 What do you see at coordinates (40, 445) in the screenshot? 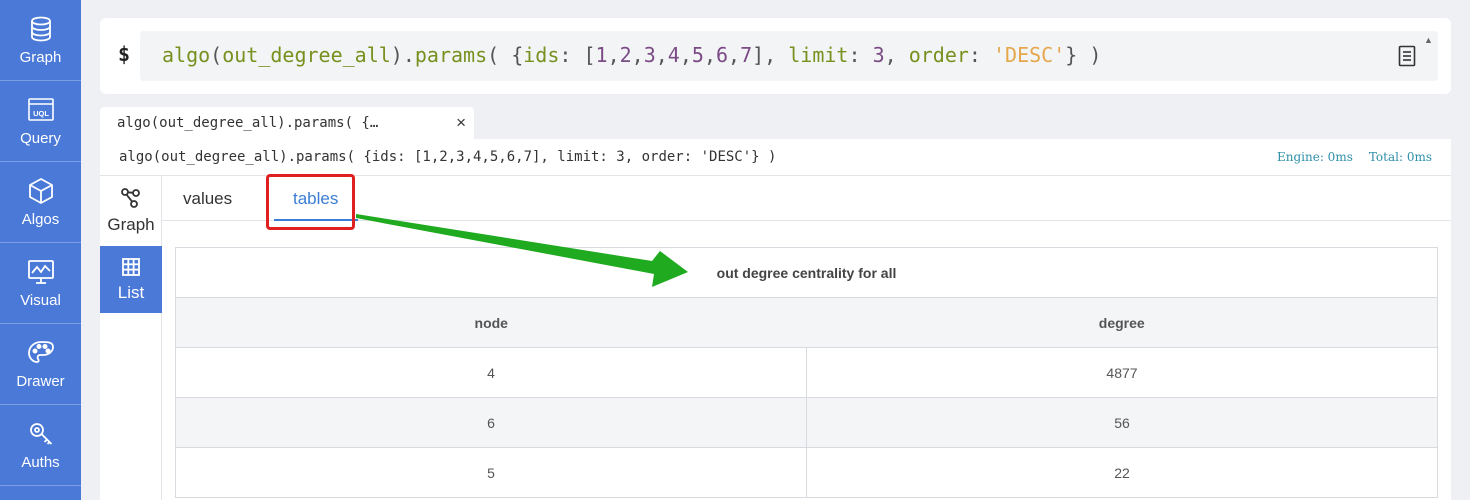
I see `sidebar-item-auths: Auths` at bounding box center [40, 445].